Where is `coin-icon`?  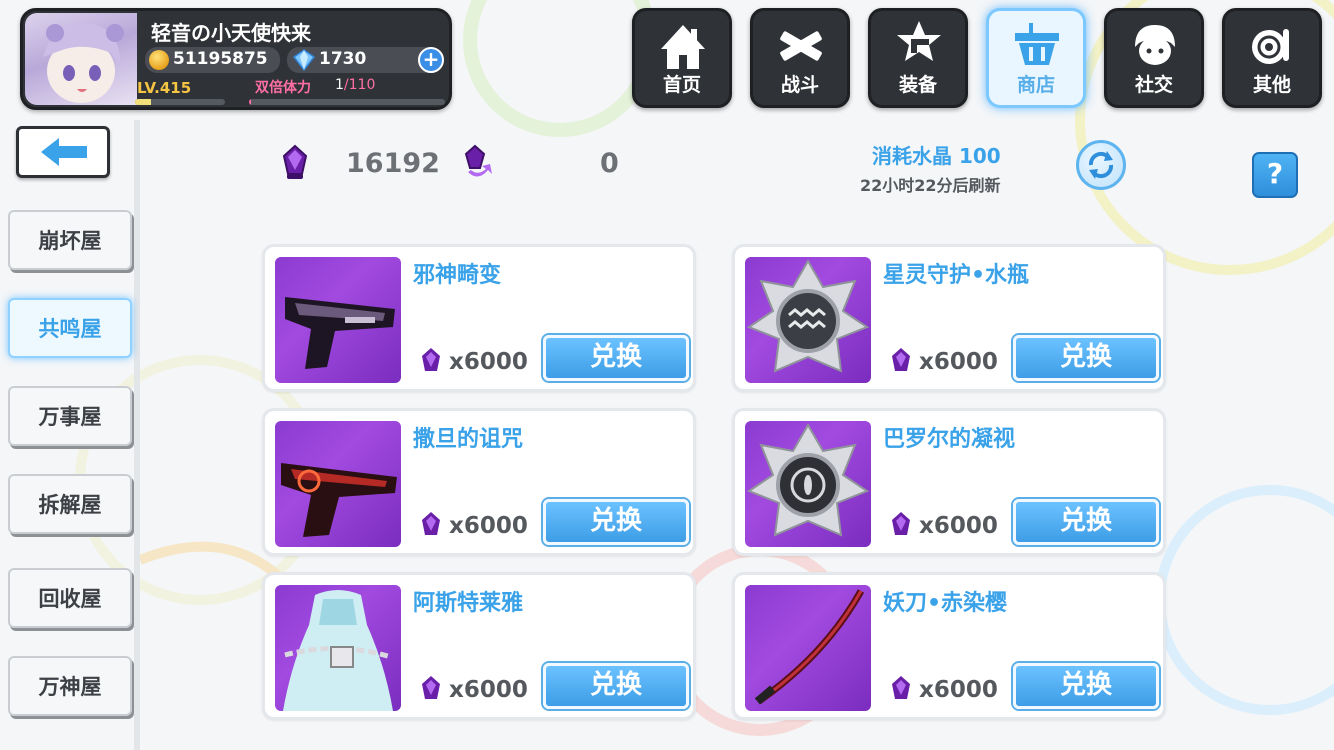 coin-icon is located at coordinates (159, 60).